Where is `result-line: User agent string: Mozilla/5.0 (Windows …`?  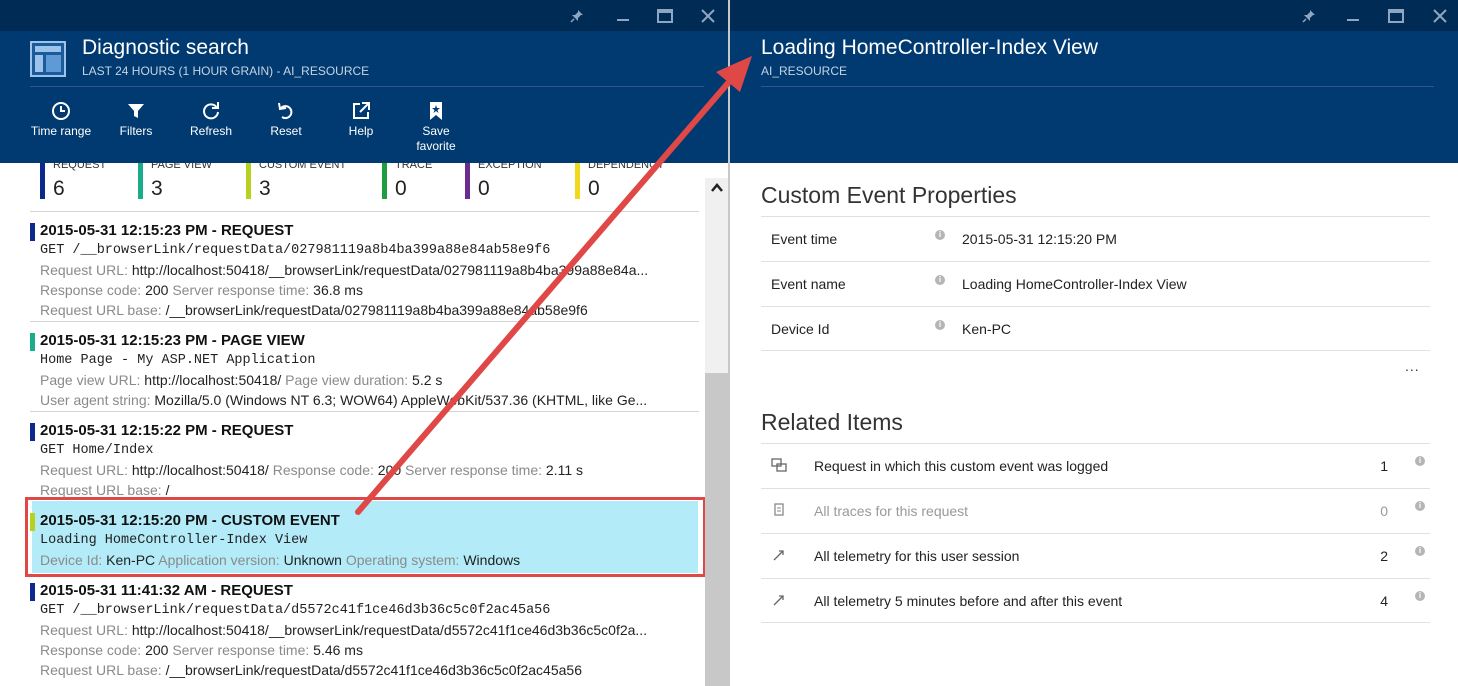
result-line: User agent string: Mozilla/5.0 (Windows … is located at coordinates (362, 400).